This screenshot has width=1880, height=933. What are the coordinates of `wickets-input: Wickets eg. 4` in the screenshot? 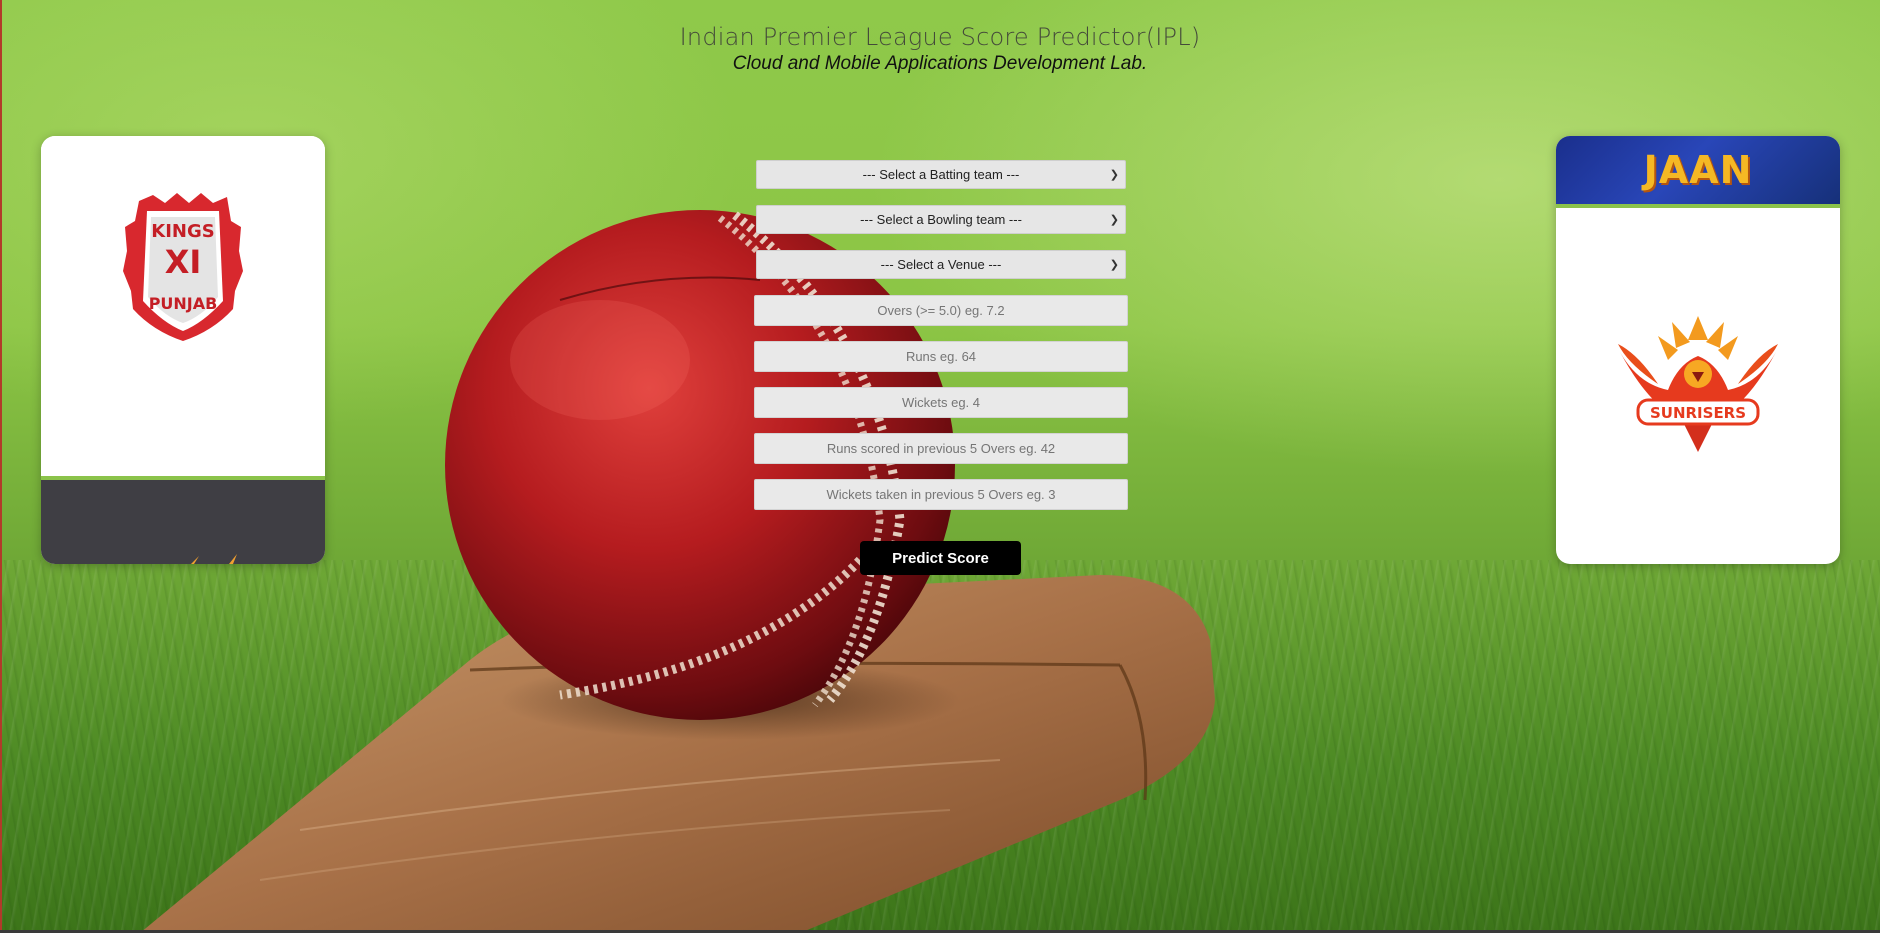 It's located at (941, 402).